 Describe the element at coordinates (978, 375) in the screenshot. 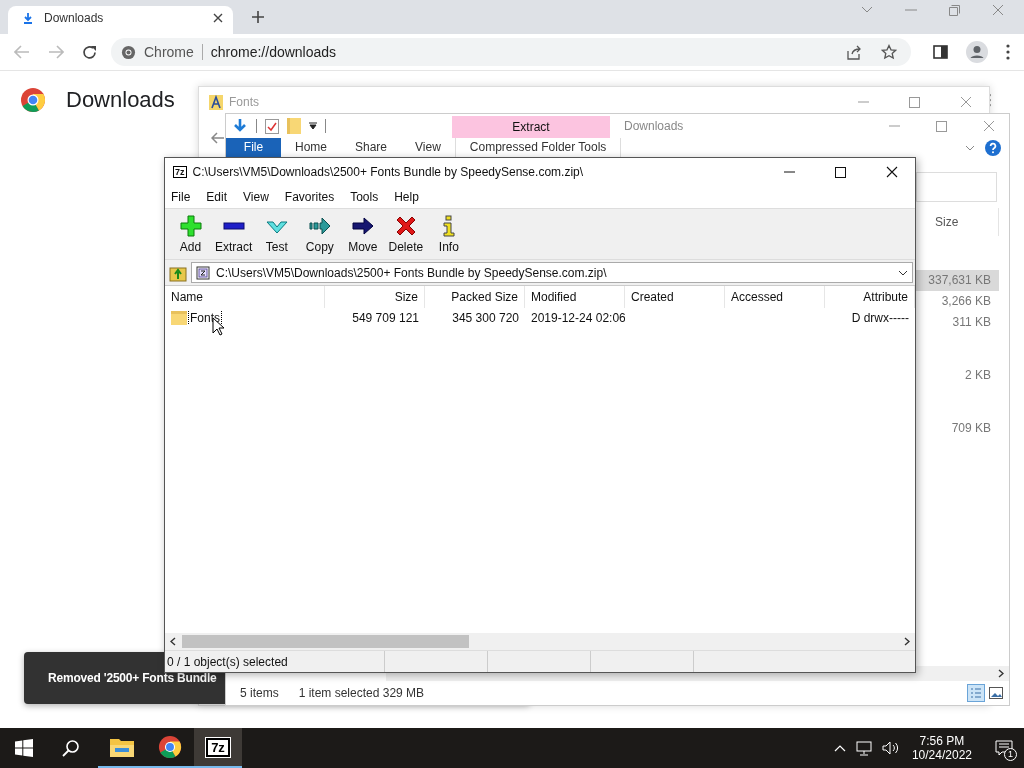

I see `file-size: 2 KB` at that location.